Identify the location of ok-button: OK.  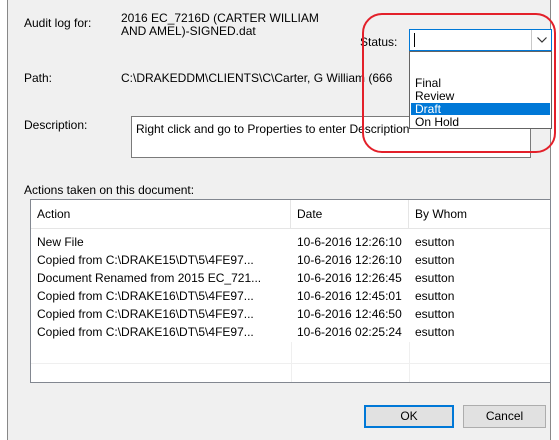
(409, 416).